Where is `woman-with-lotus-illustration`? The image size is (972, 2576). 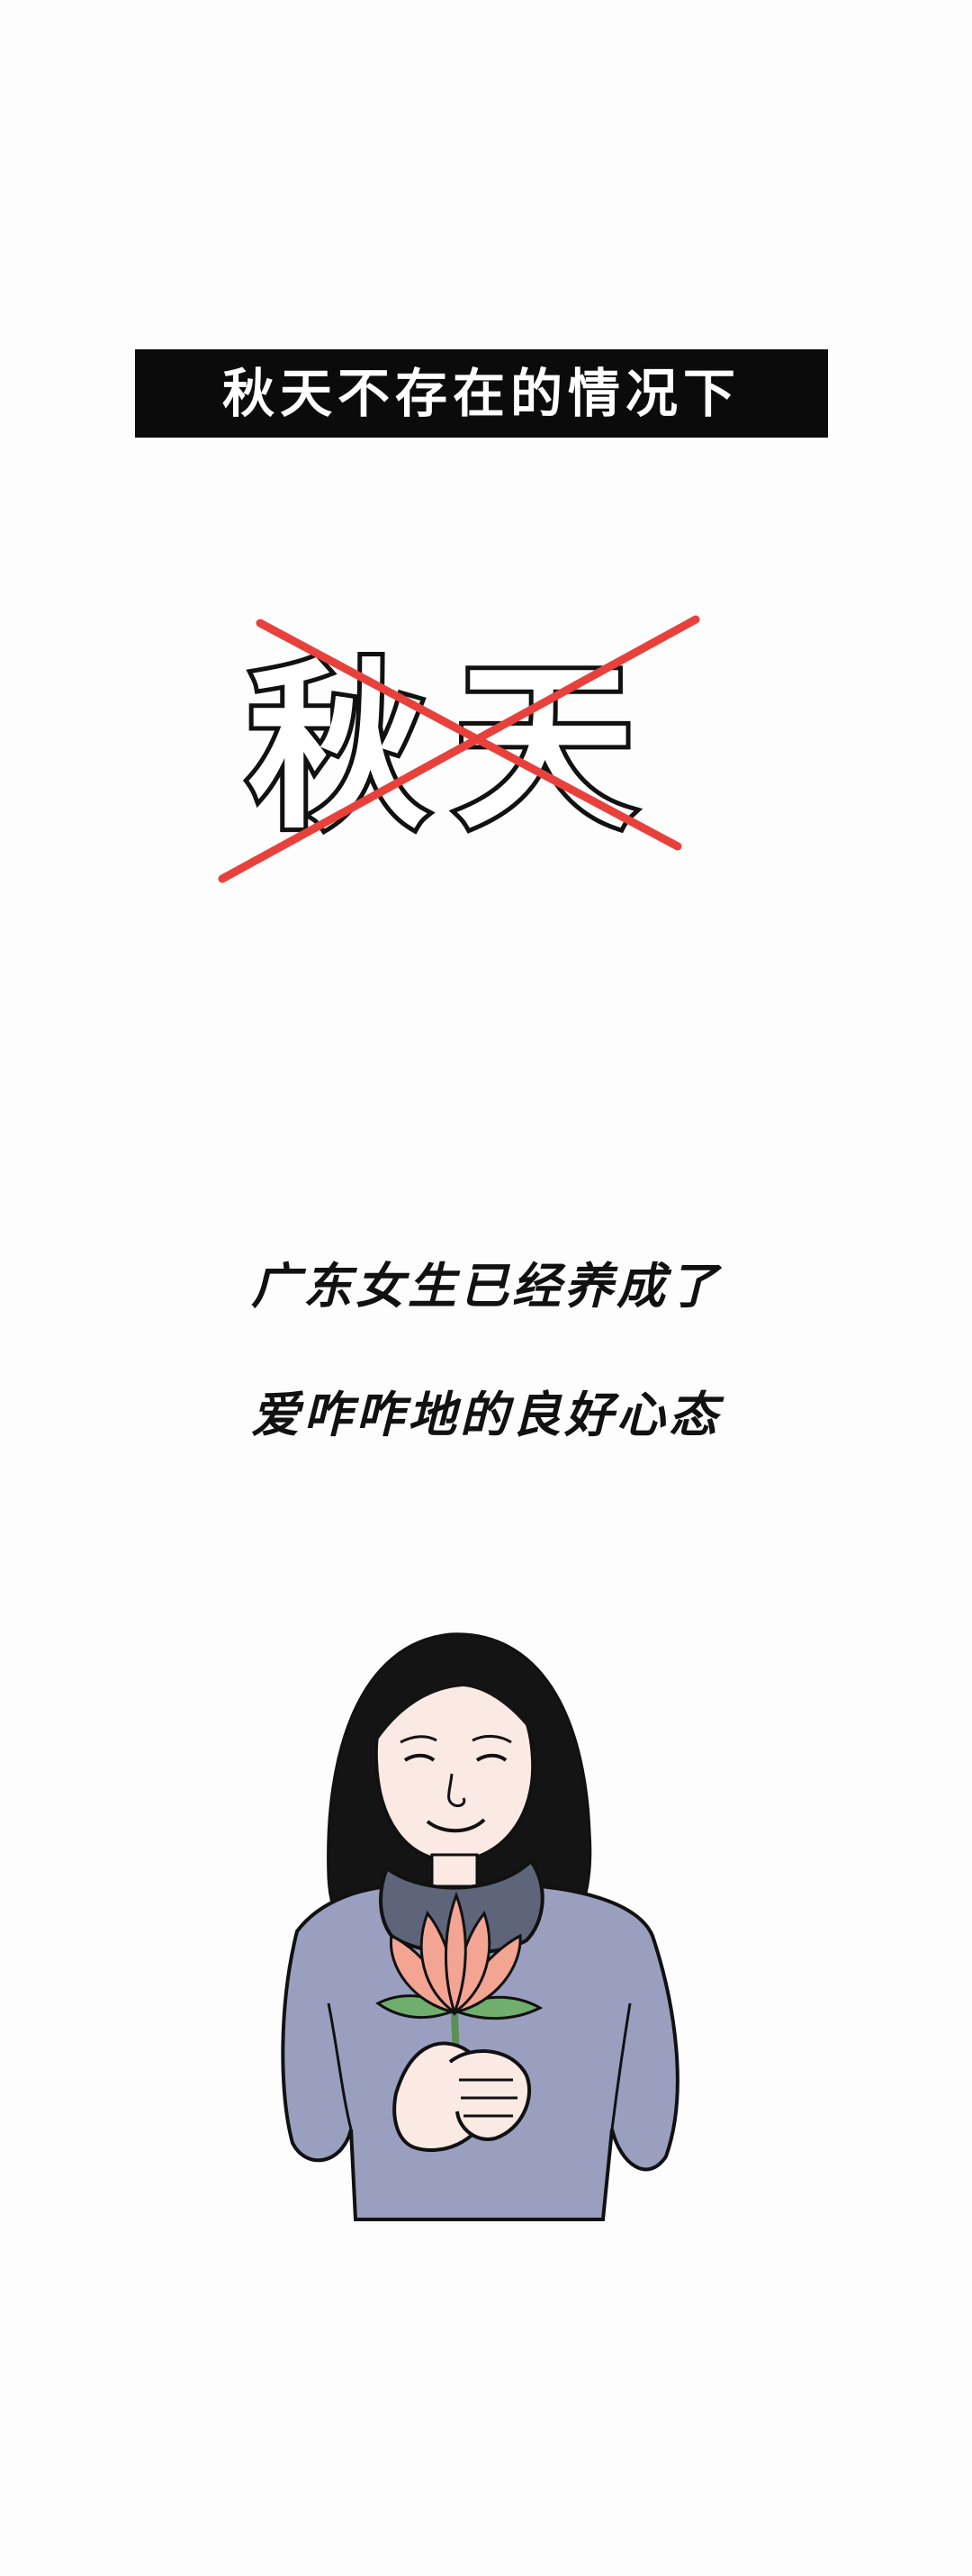 woman-with-lotus-illustration is located at coordinates (486, 1931).